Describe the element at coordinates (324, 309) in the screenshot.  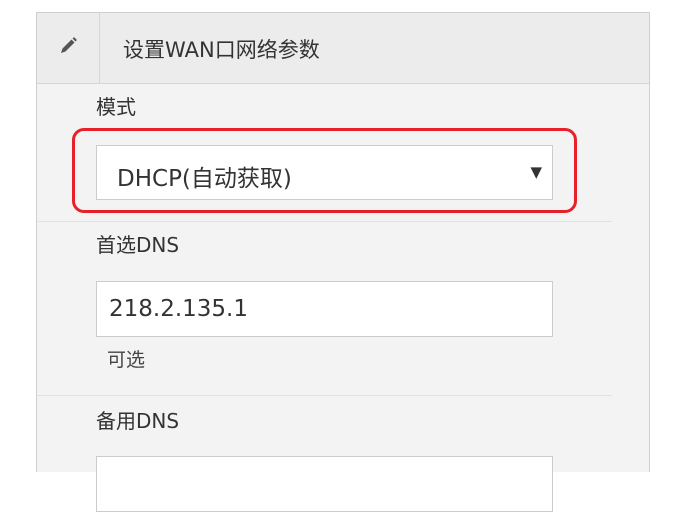
I see `primary-dns-input` at that location.